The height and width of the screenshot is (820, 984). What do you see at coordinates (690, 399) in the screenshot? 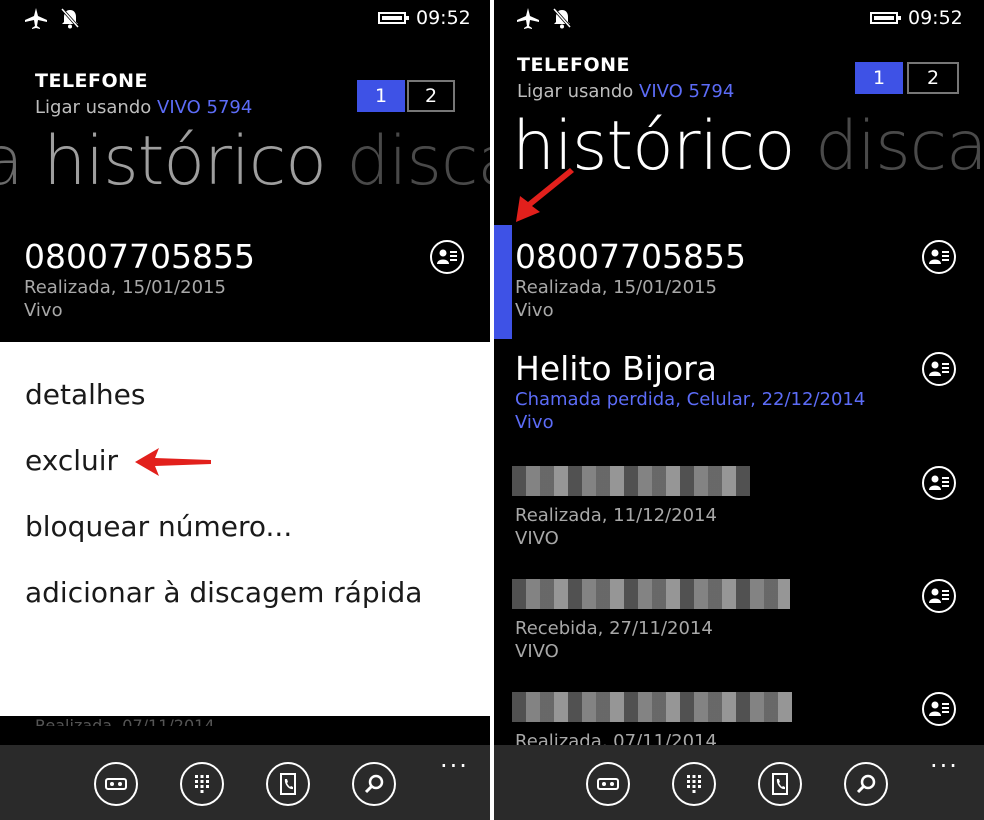
I see `call-entry-detail: Chamada perdida, Celular, 22/12/2014` at bounding box center [690, 399].